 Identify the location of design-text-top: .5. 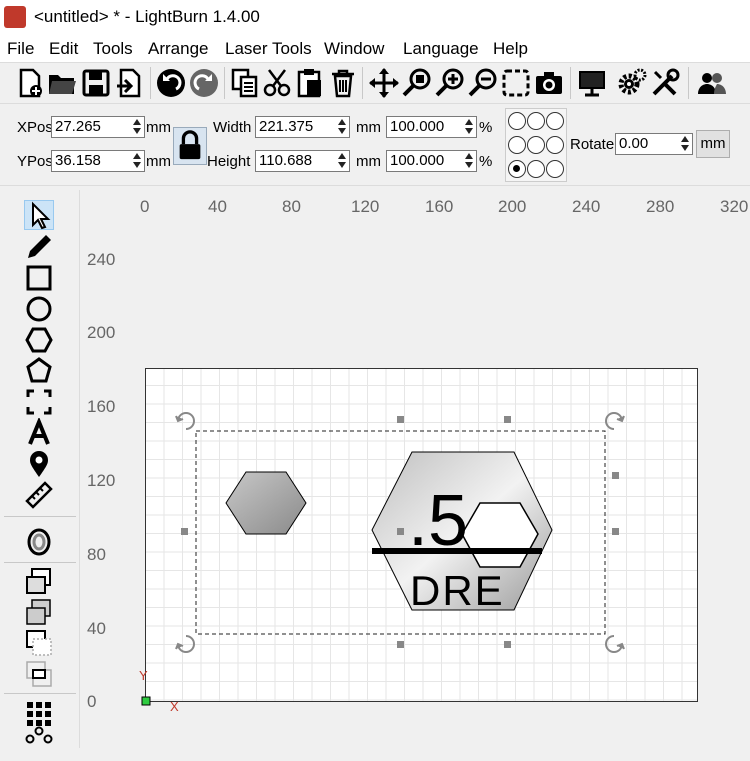
(438, 521).